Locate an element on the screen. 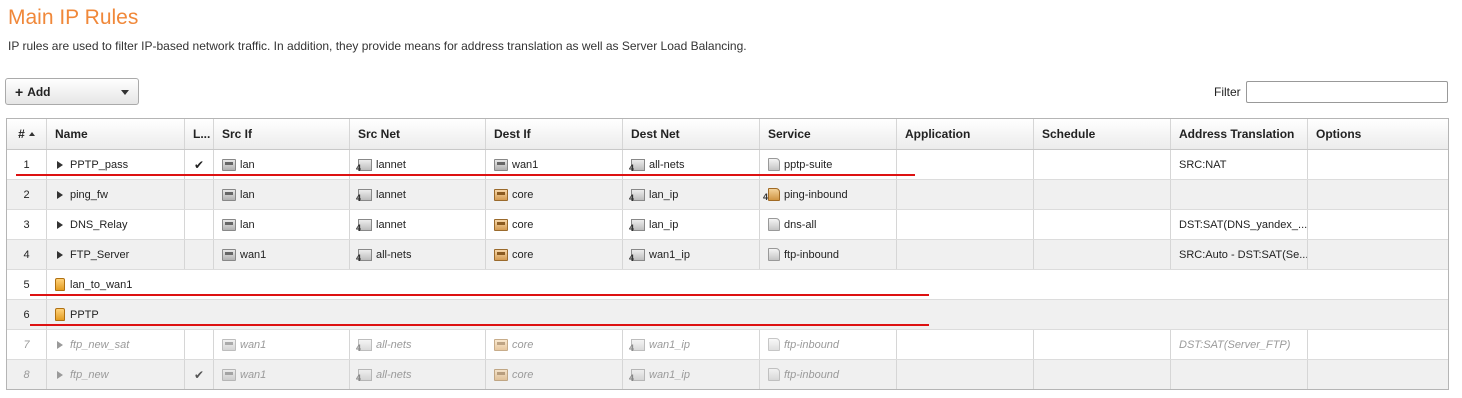  filter-label: Filter is located at coordinates (1227, 92).